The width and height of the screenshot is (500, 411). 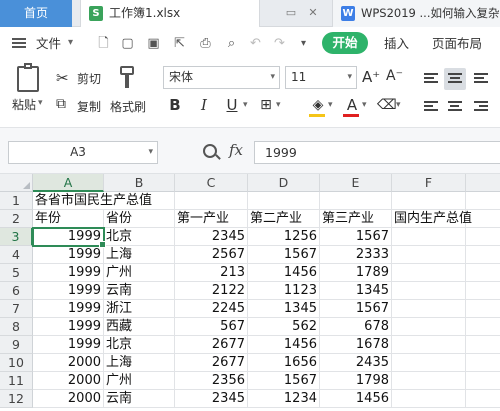 I want to click on data-cell: 2345, so click(x=211, y=237).